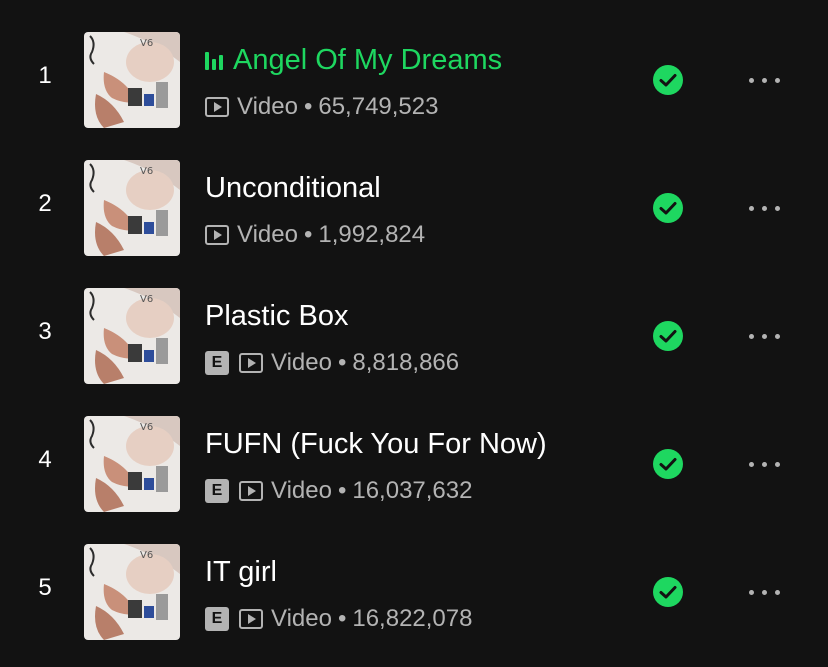 The height and width of the screenshot is (667, 828). What do you see at coordinates (376, 444) in the screenshot?
I see `track-title: FUFN (Fuck You For Now)` at bounding box center [376, 444].